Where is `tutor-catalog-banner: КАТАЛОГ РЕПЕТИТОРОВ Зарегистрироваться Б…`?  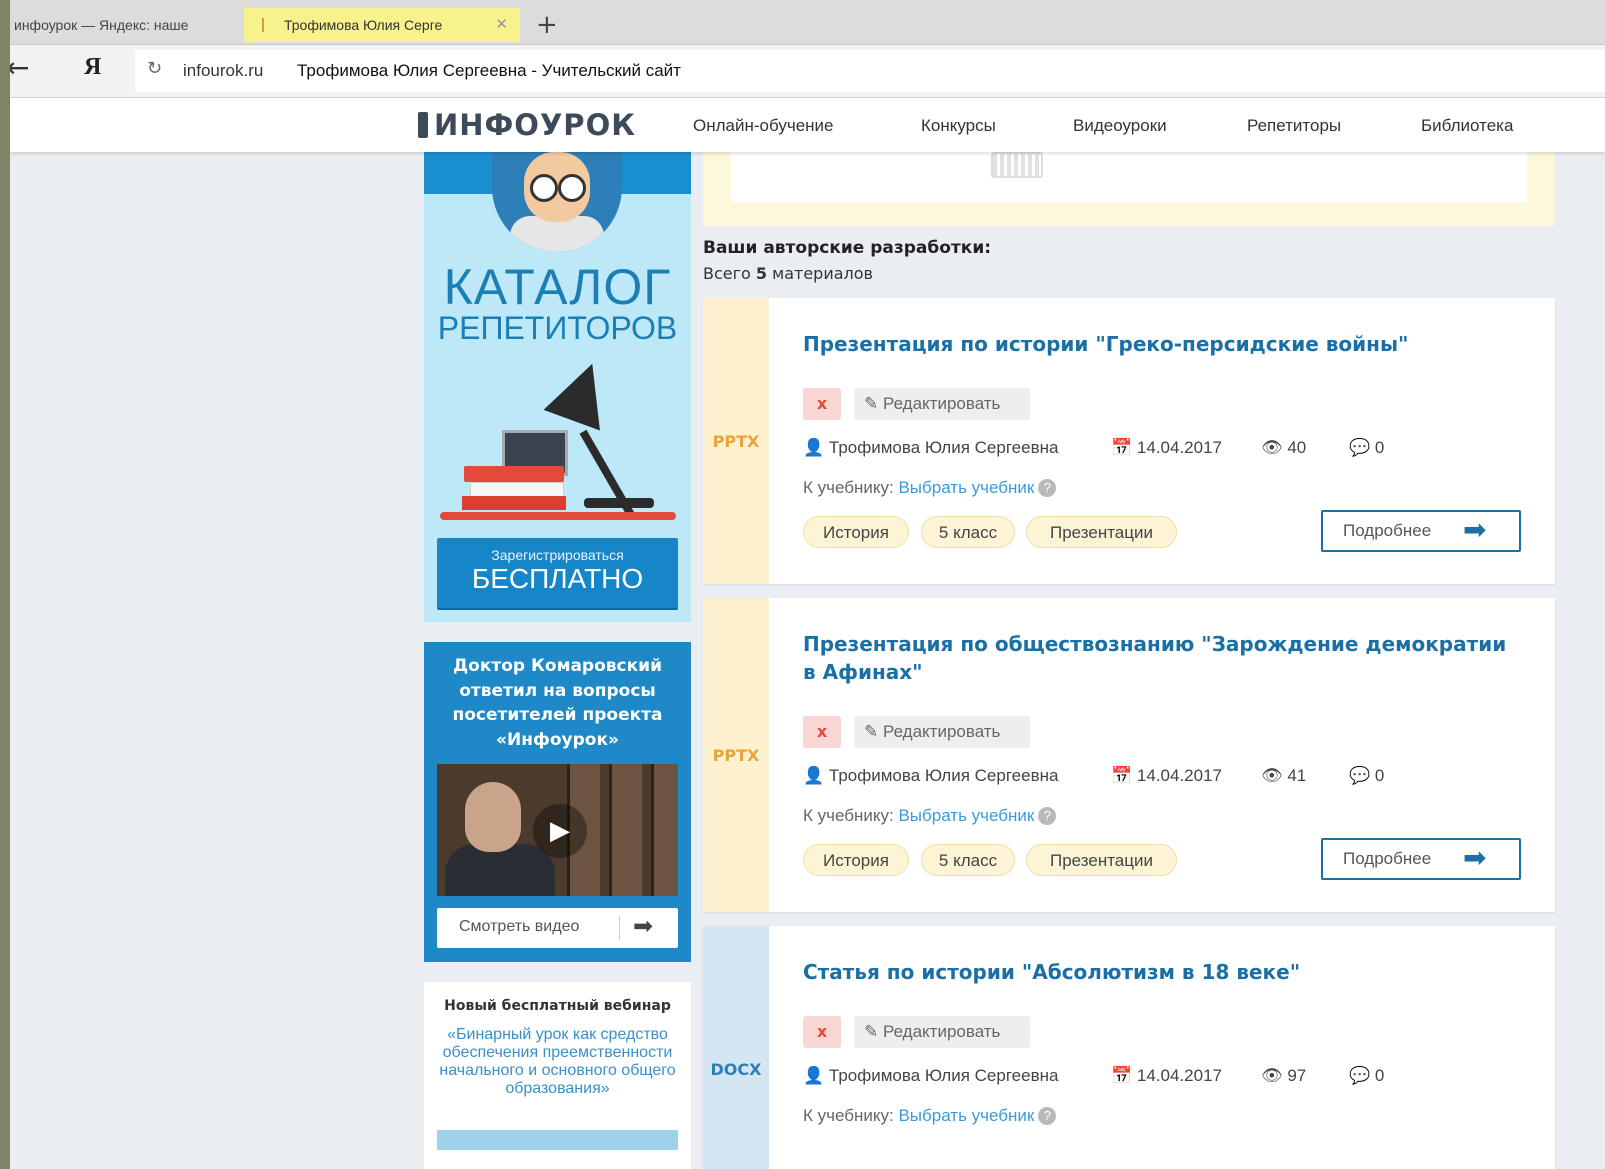
tutor-catalog-banner: КАТАЛОГ РЕПЕТИТОРОВ Зарегистрироваться Б… is located at coordinates (557, 381).